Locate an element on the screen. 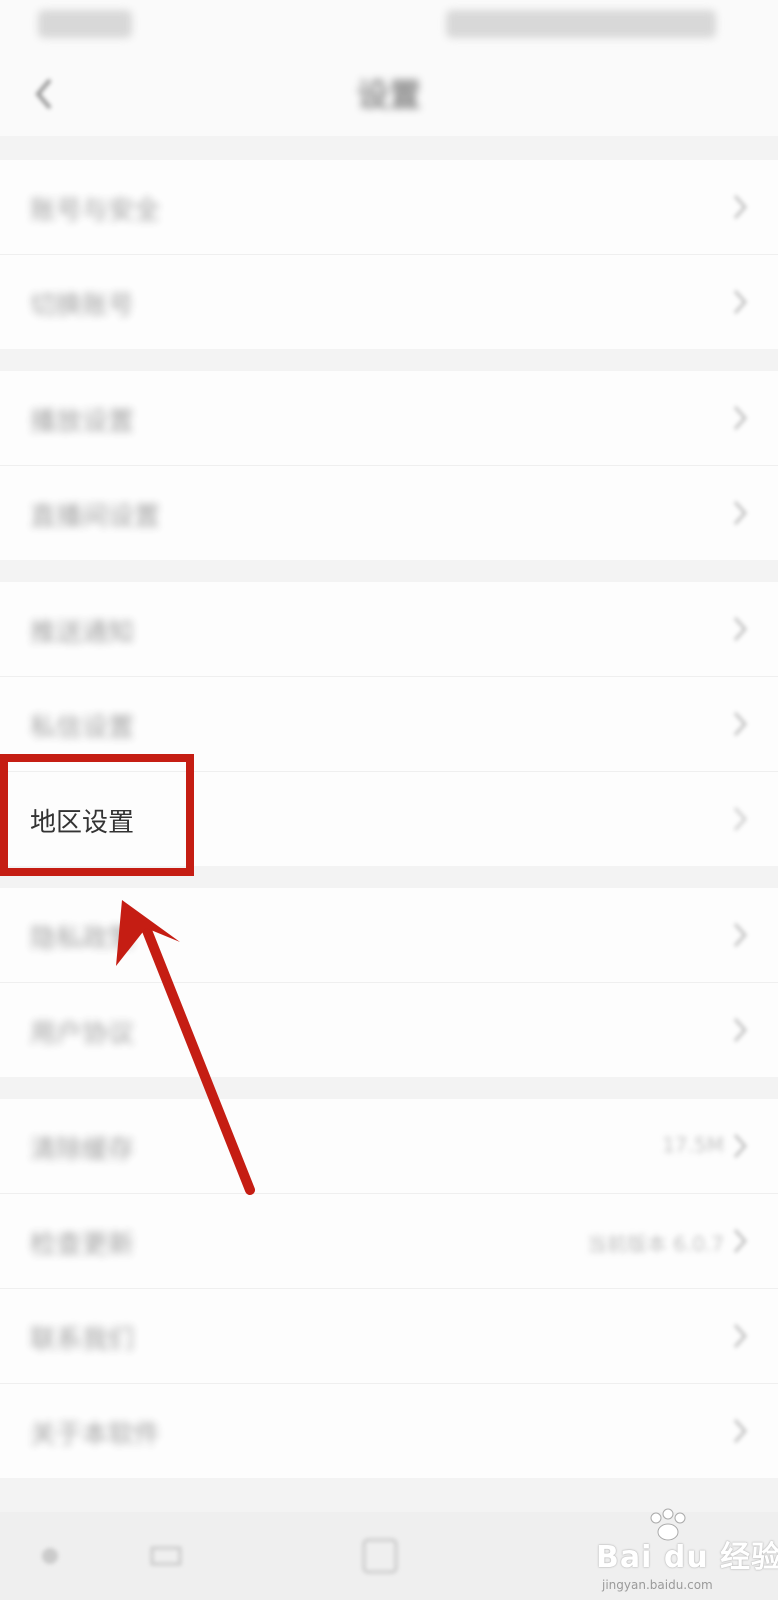 This screenshot has width=778, height=1600. settings-row: 私信设置 is located at coordinates (389, 724).